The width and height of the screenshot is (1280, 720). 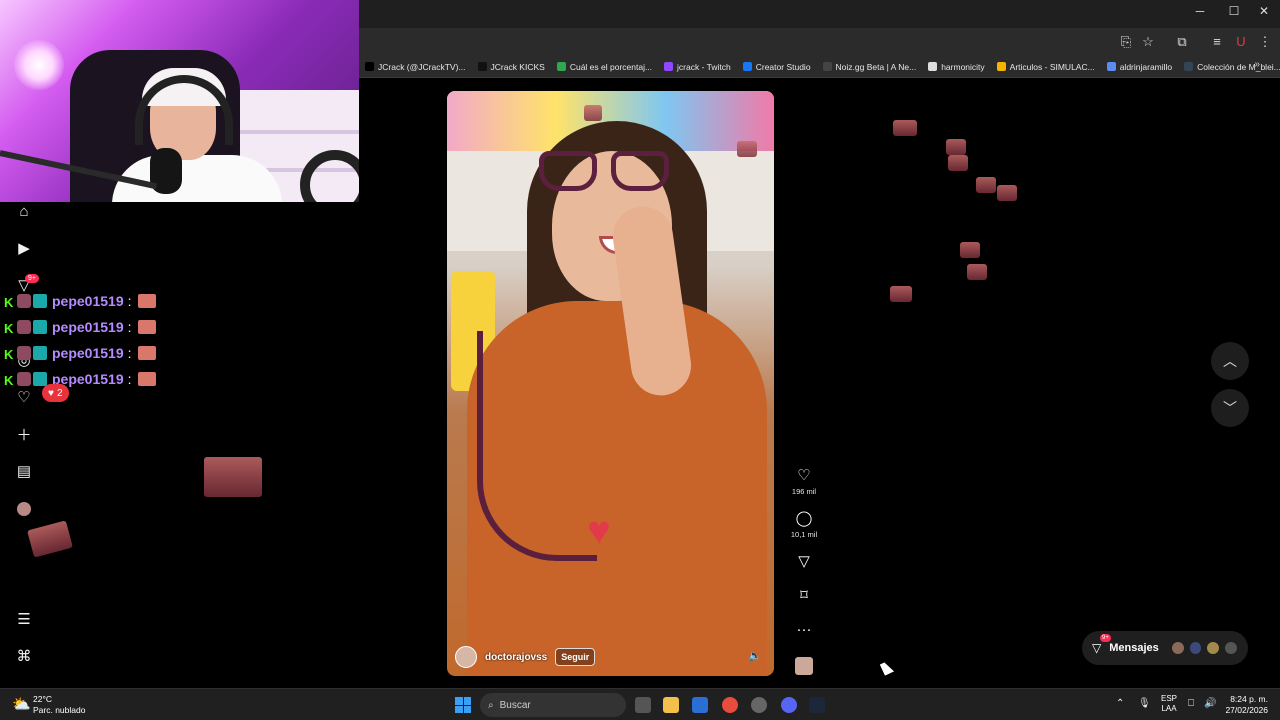 I want to click on like-action: ♡ 196 mil, so click(x=804, y=481).